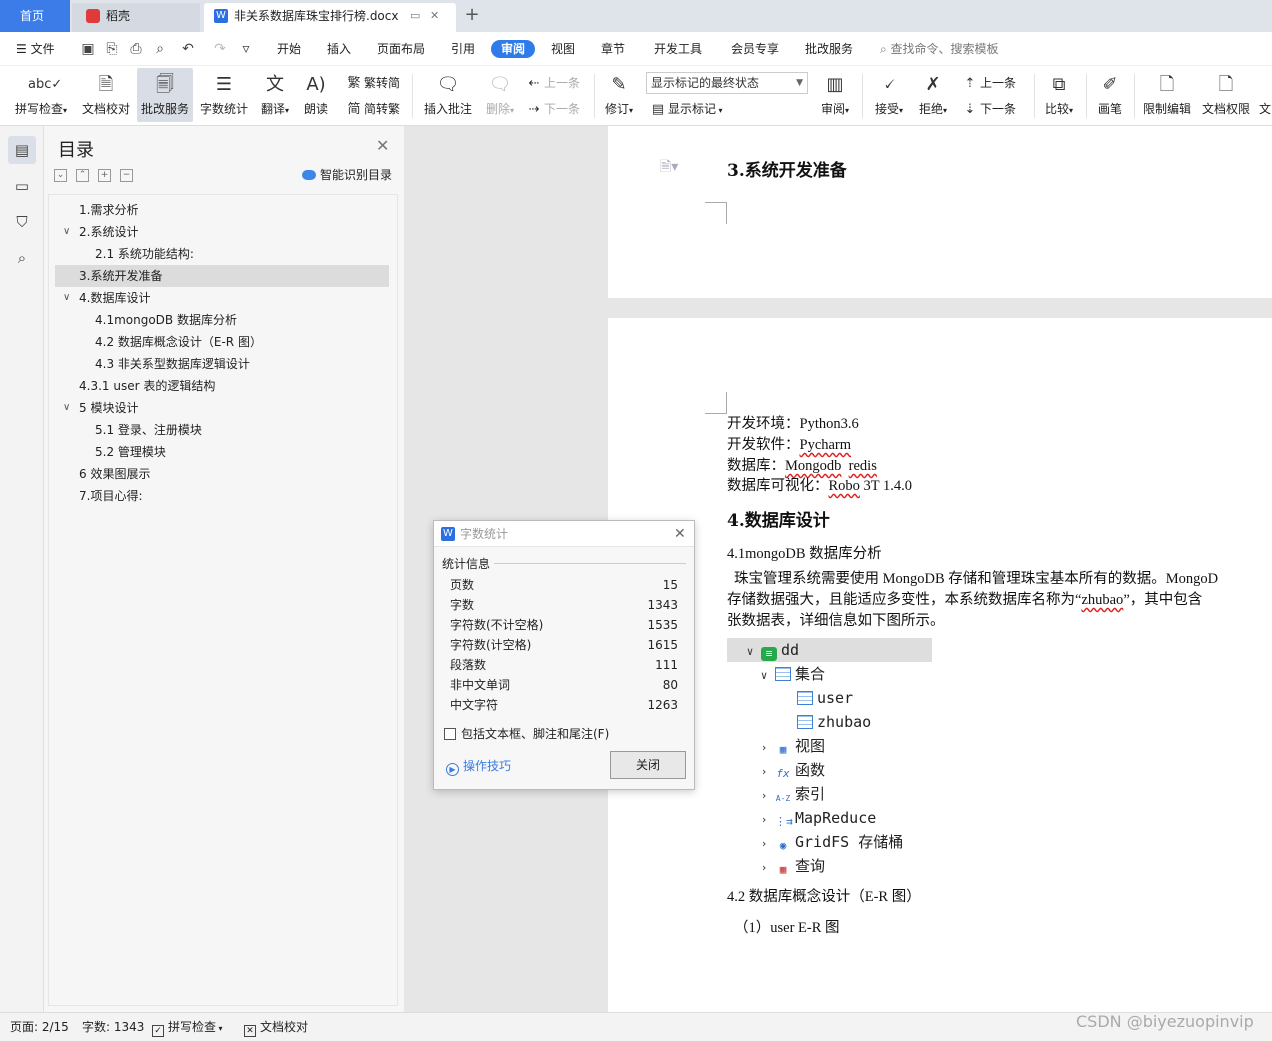 The image size is (1272, 1041). I want to click on expand-all-icon: ⌄, so click(60, 175).